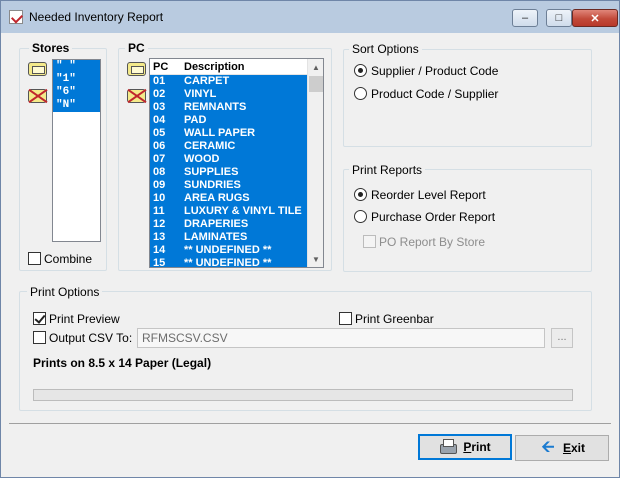 Image resolution: width=620 pixels, height=478 pixels. What do you see at coordinates (315, 259) in the screenshot?
I see `scroll-down-icon: ▼` at bounding box center [315, 259].